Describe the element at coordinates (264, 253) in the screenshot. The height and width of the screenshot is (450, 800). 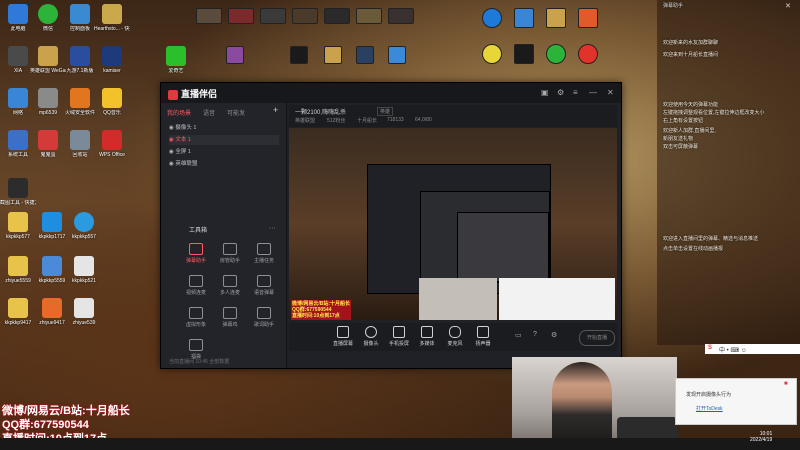
I see `tool-host-task: 主播任务` at that location.